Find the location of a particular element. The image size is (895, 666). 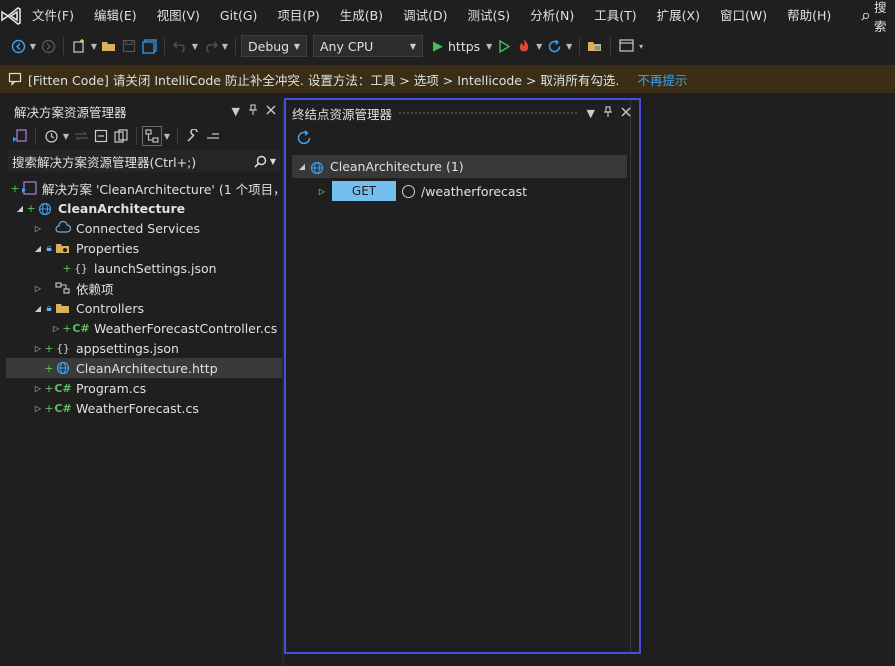

menu-window: 窗口(W) is located at coordinates (743, 16).